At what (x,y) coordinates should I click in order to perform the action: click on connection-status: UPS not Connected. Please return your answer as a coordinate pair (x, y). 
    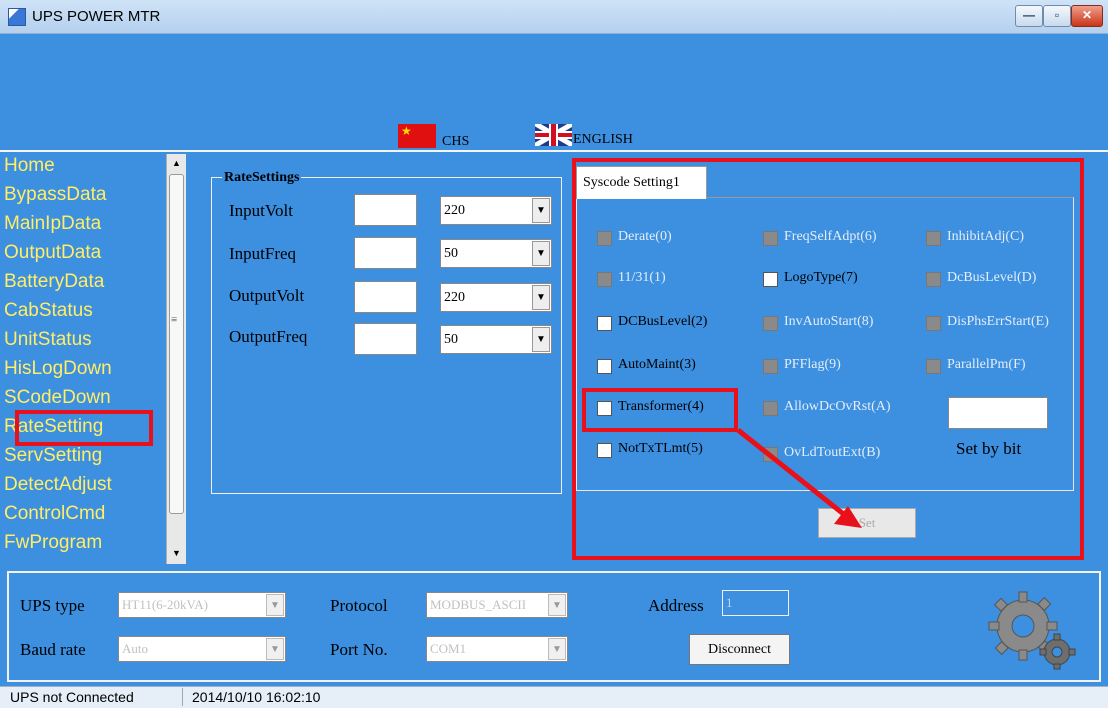
    Looking at the image, I should click on (72, 697).